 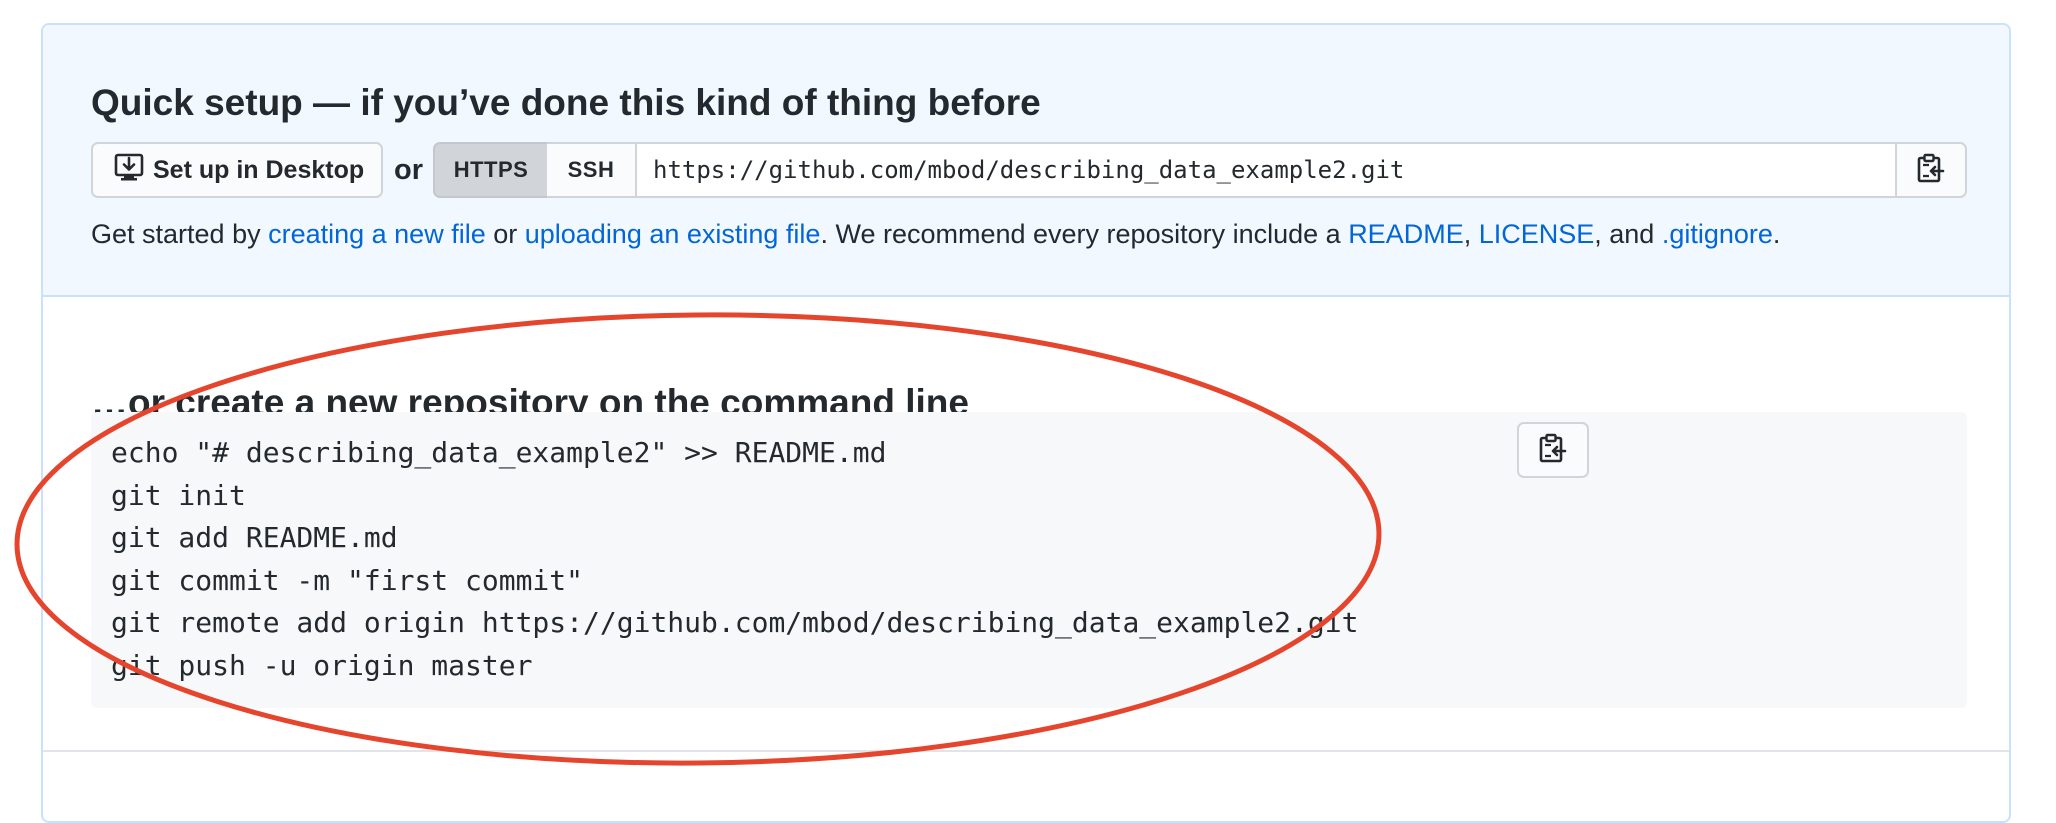 I want to click on copy-commands-button, so click(x=1553, y=450).